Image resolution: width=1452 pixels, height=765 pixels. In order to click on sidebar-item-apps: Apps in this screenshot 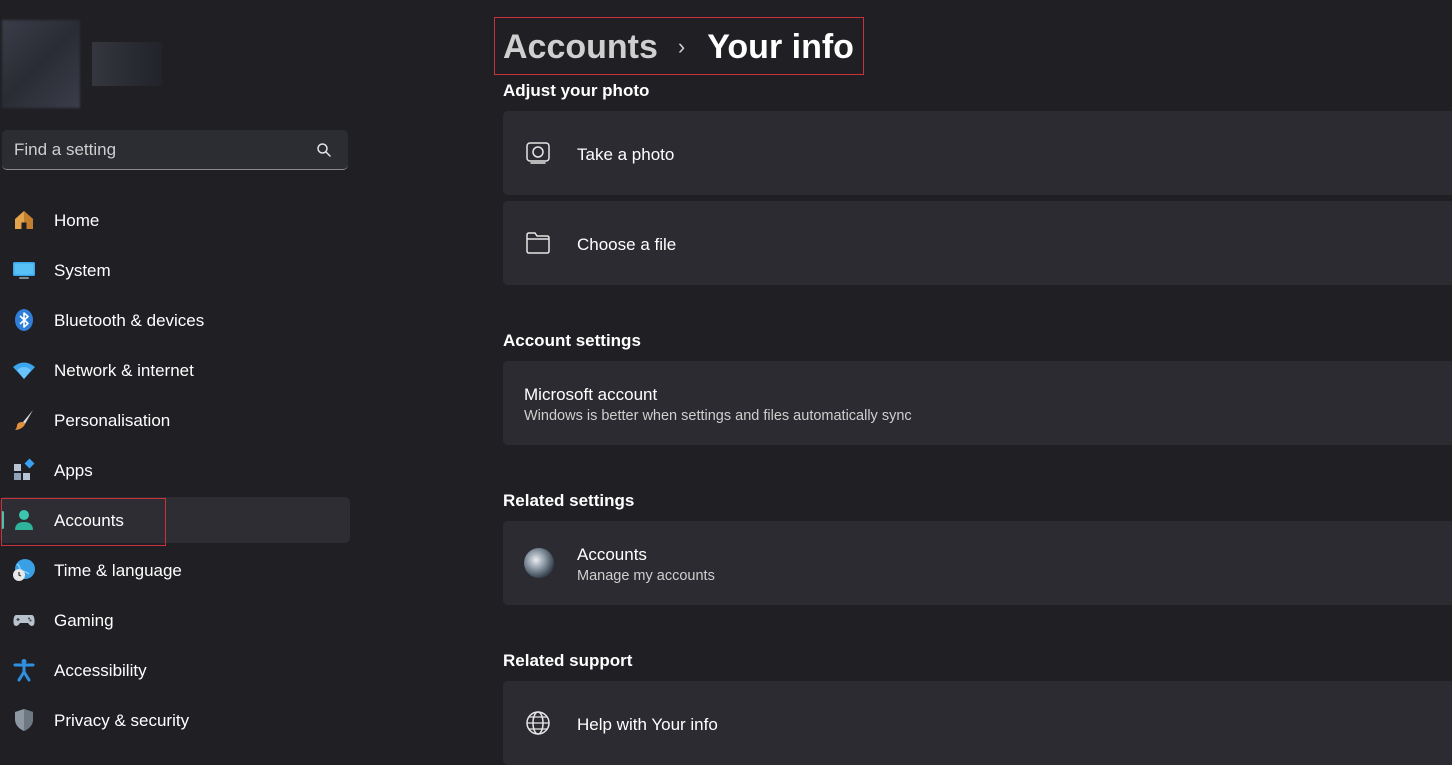, I will do `click(175, 470)`.